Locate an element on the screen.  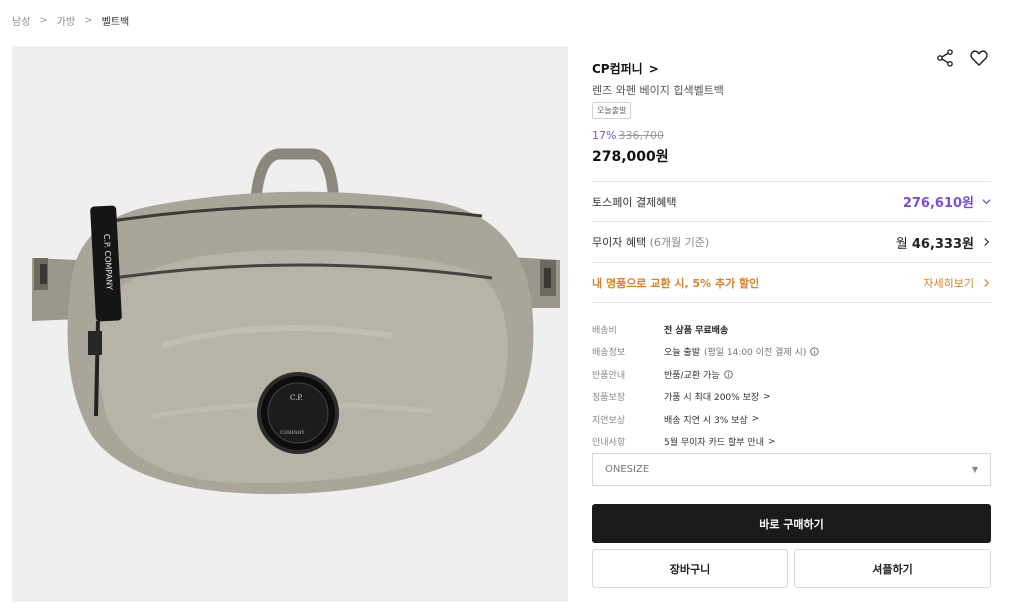
installment-detail: 월 46,333원 is located at coordinates (943, 242).